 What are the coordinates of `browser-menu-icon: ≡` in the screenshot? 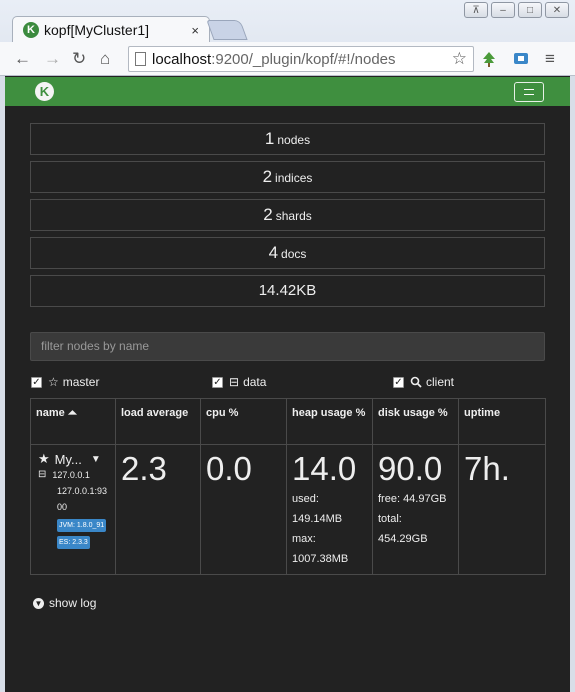 It's located at (550, 59).